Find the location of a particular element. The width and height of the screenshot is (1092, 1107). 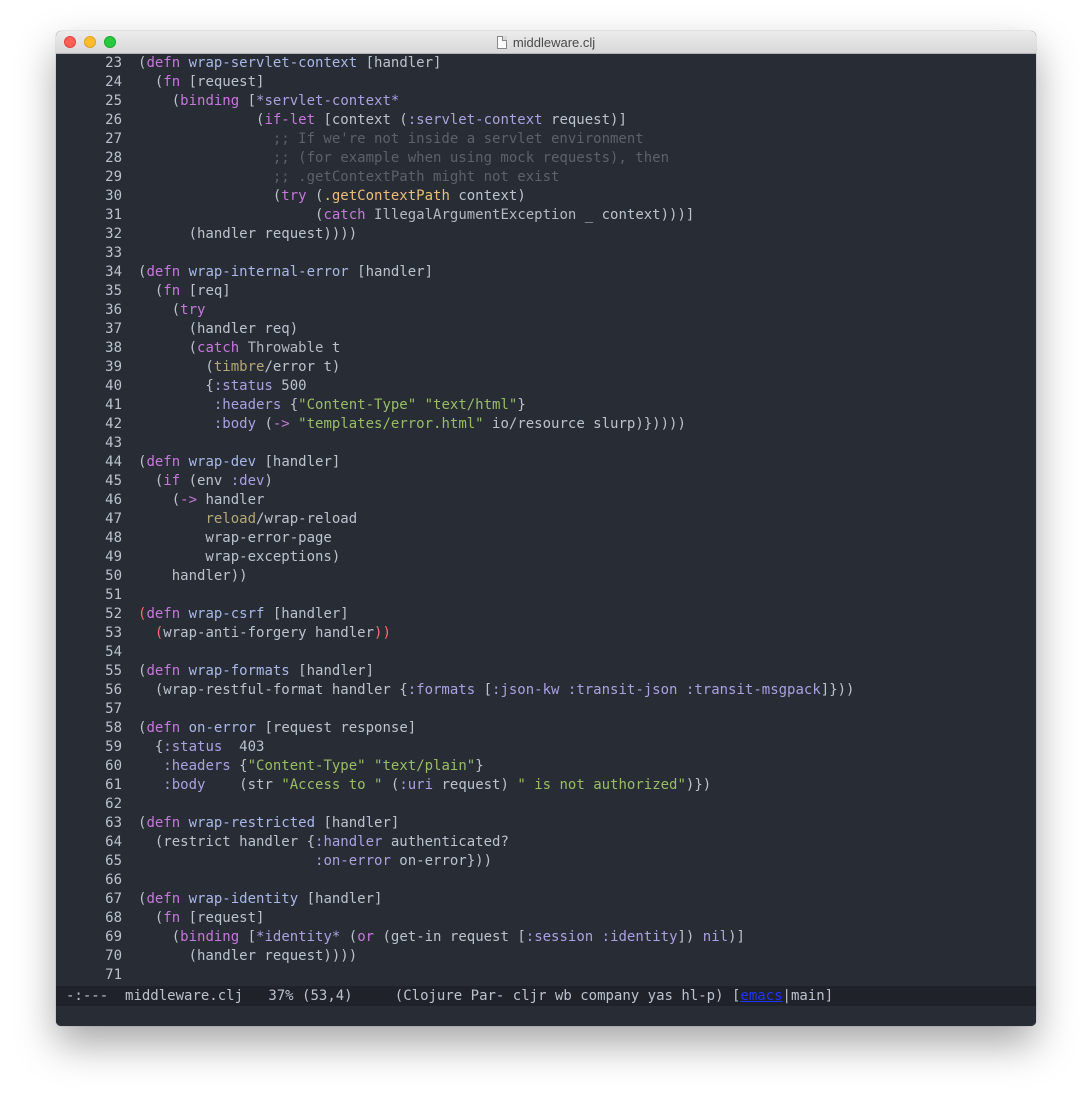

code-token: "text/html" is located at coordinates (471, 405).